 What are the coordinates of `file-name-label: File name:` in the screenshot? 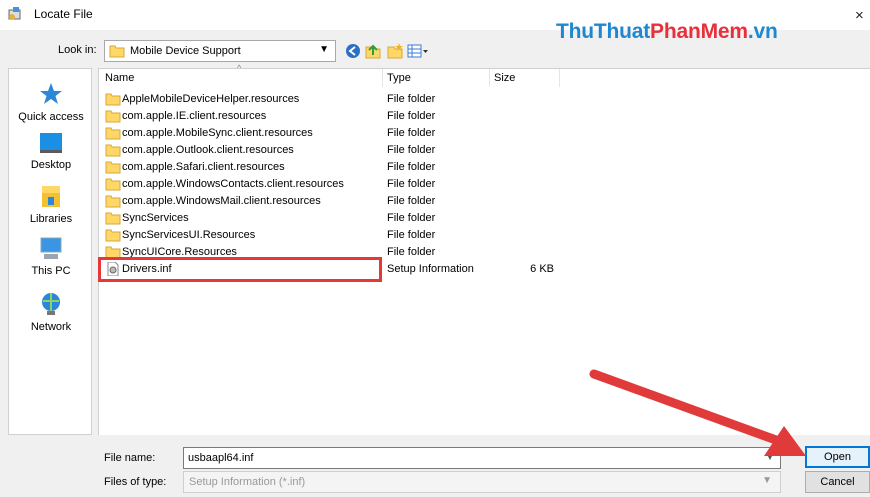 It's located at (130, 458).